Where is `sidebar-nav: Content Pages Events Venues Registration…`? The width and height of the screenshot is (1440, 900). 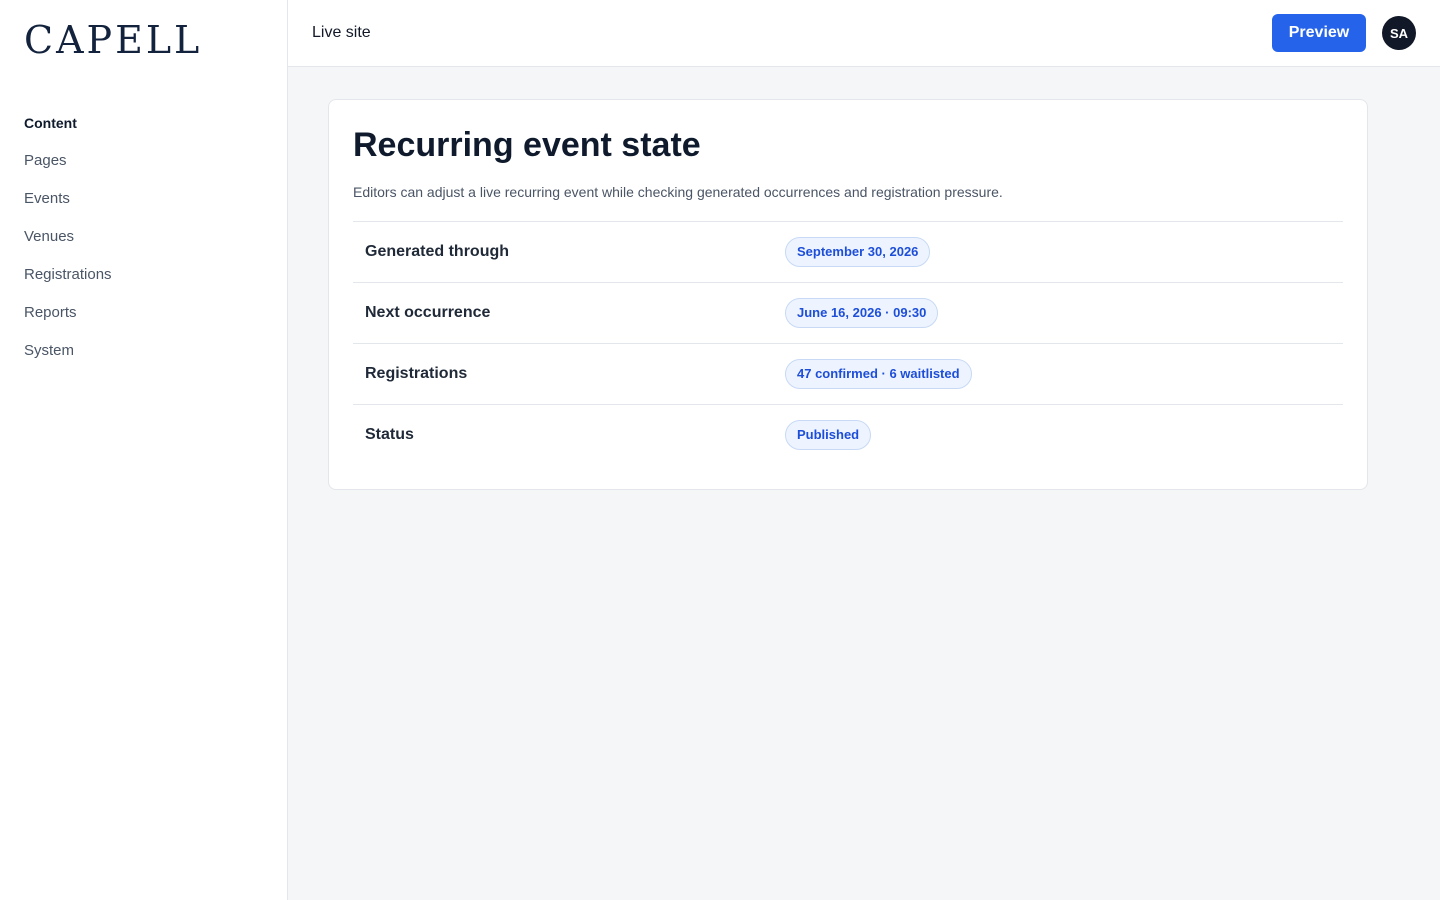 sidebar-nav: Content Pages Events Venues Registration… is located at coordinates (68, 237).